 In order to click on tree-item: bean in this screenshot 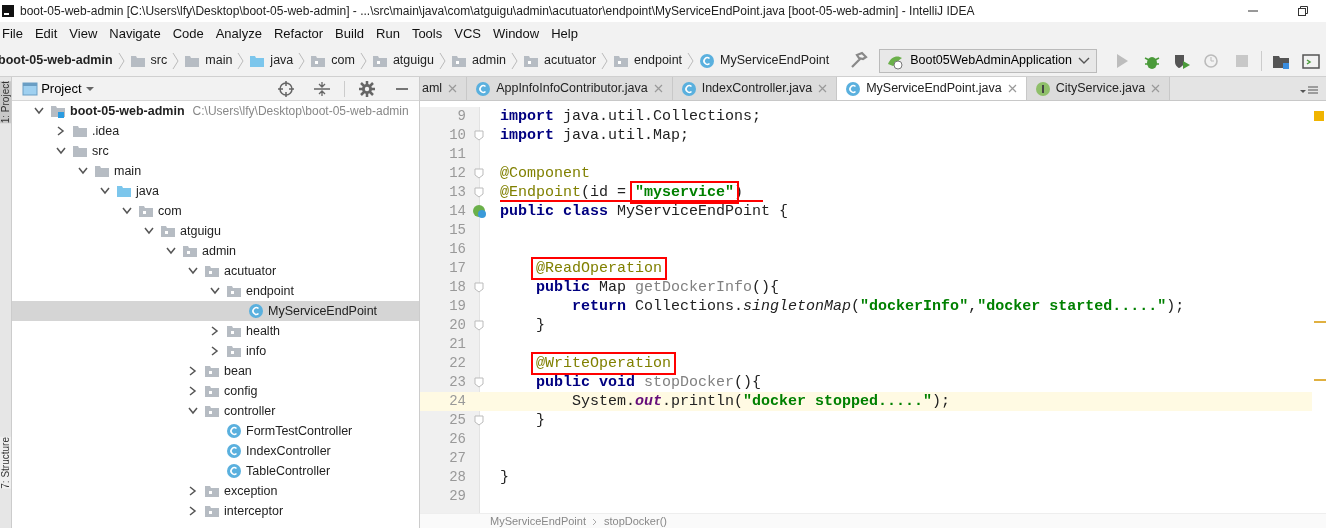, I will do `click(215, 371)`.